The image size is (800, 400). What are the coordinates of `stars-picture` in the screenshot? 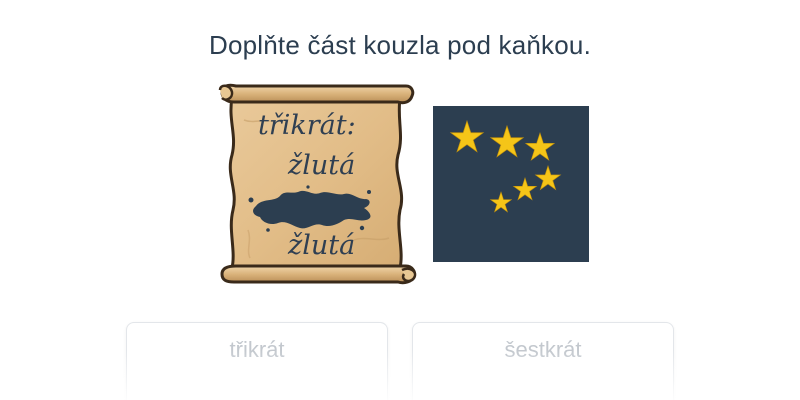 It's located at (511, 184).